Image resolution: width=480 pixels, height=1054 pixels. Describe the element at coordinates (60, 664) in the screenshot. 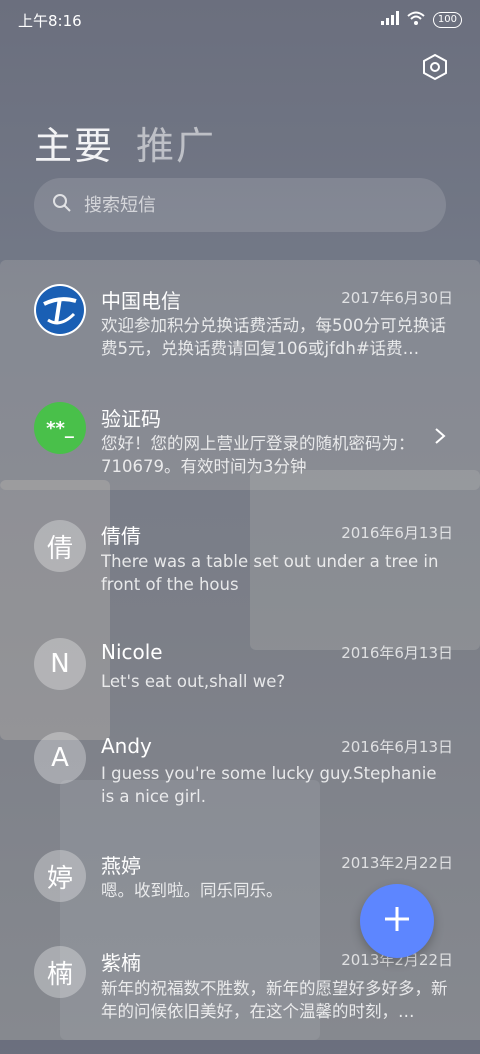

I see `avatar: N` at that location.